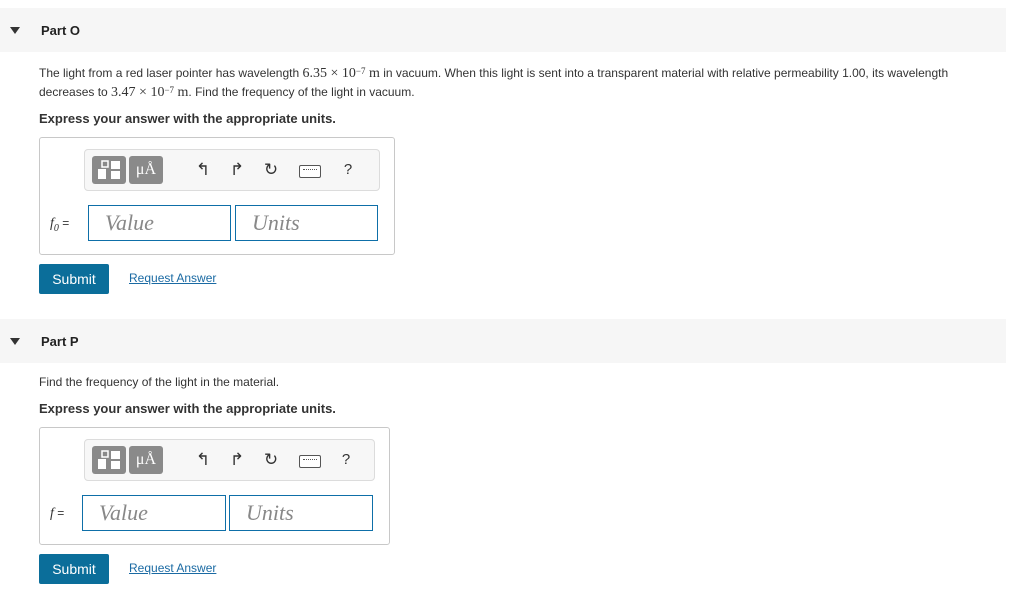 The height and width of the screenshot is (591, 1023). Describe the element at coordinates (217, 196) in the screenshot. I see `part-o-answer-box: μÅ ↰ ↱ ↻ ? f0 = Value Units` at that location.